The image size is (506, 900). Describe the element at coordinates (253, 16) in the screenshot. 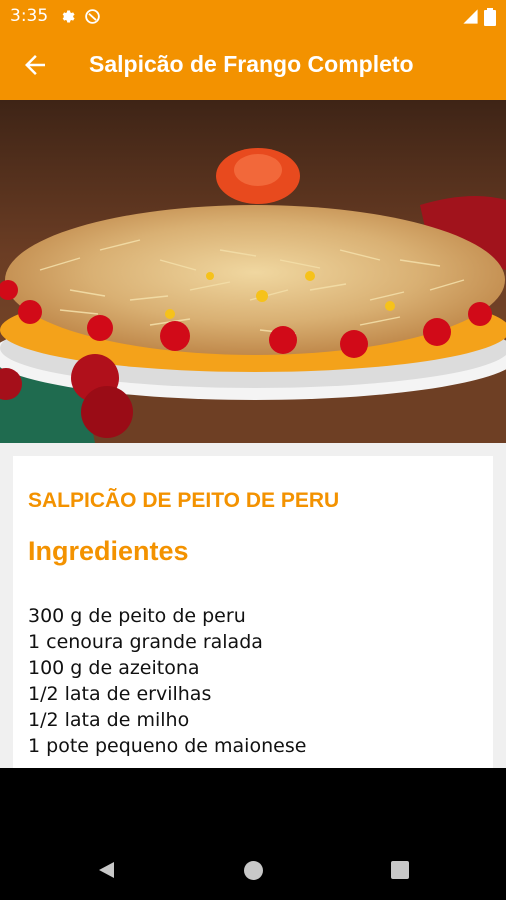

I see `status-bar: 3:35` at that location.